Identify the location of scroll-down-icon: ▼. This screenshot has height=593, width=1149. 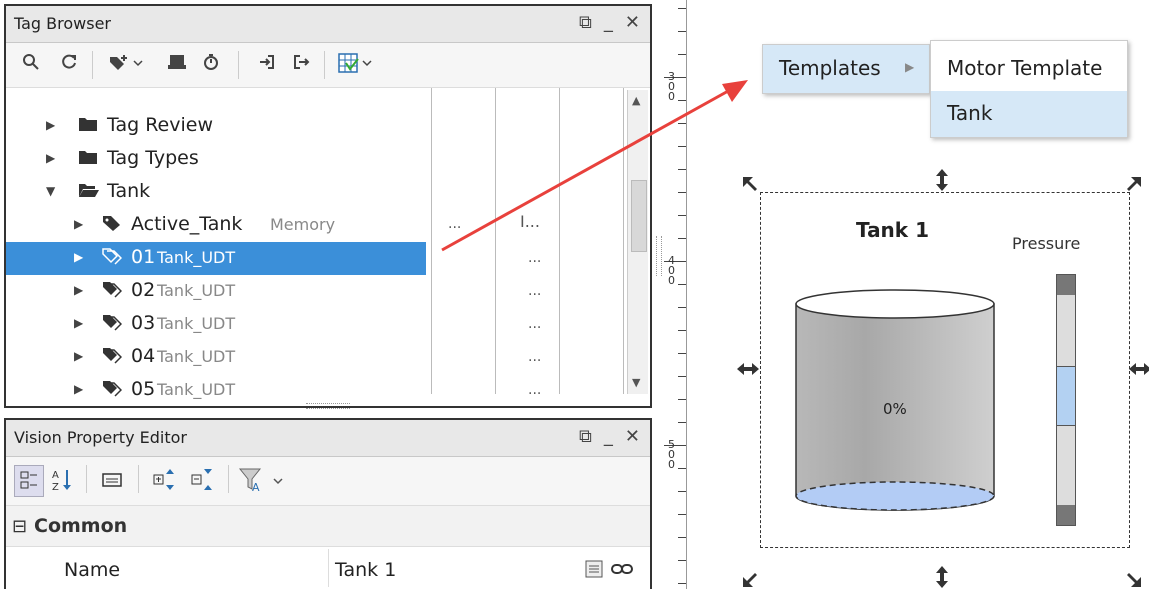
(636, 382).